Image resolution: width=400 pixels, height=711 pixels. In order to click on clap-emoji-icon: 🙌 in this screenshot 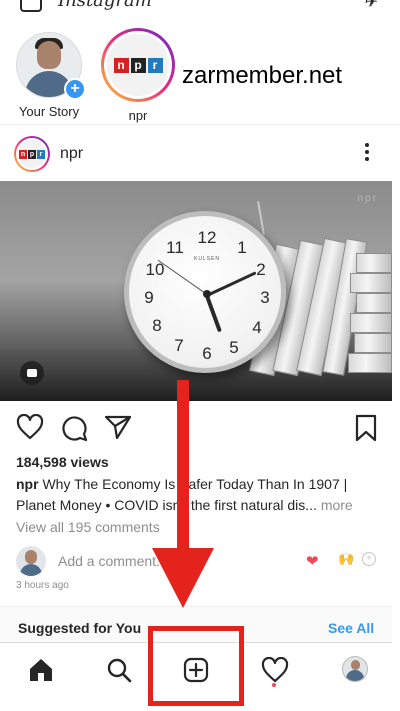, I will do `click(346, 559)`.